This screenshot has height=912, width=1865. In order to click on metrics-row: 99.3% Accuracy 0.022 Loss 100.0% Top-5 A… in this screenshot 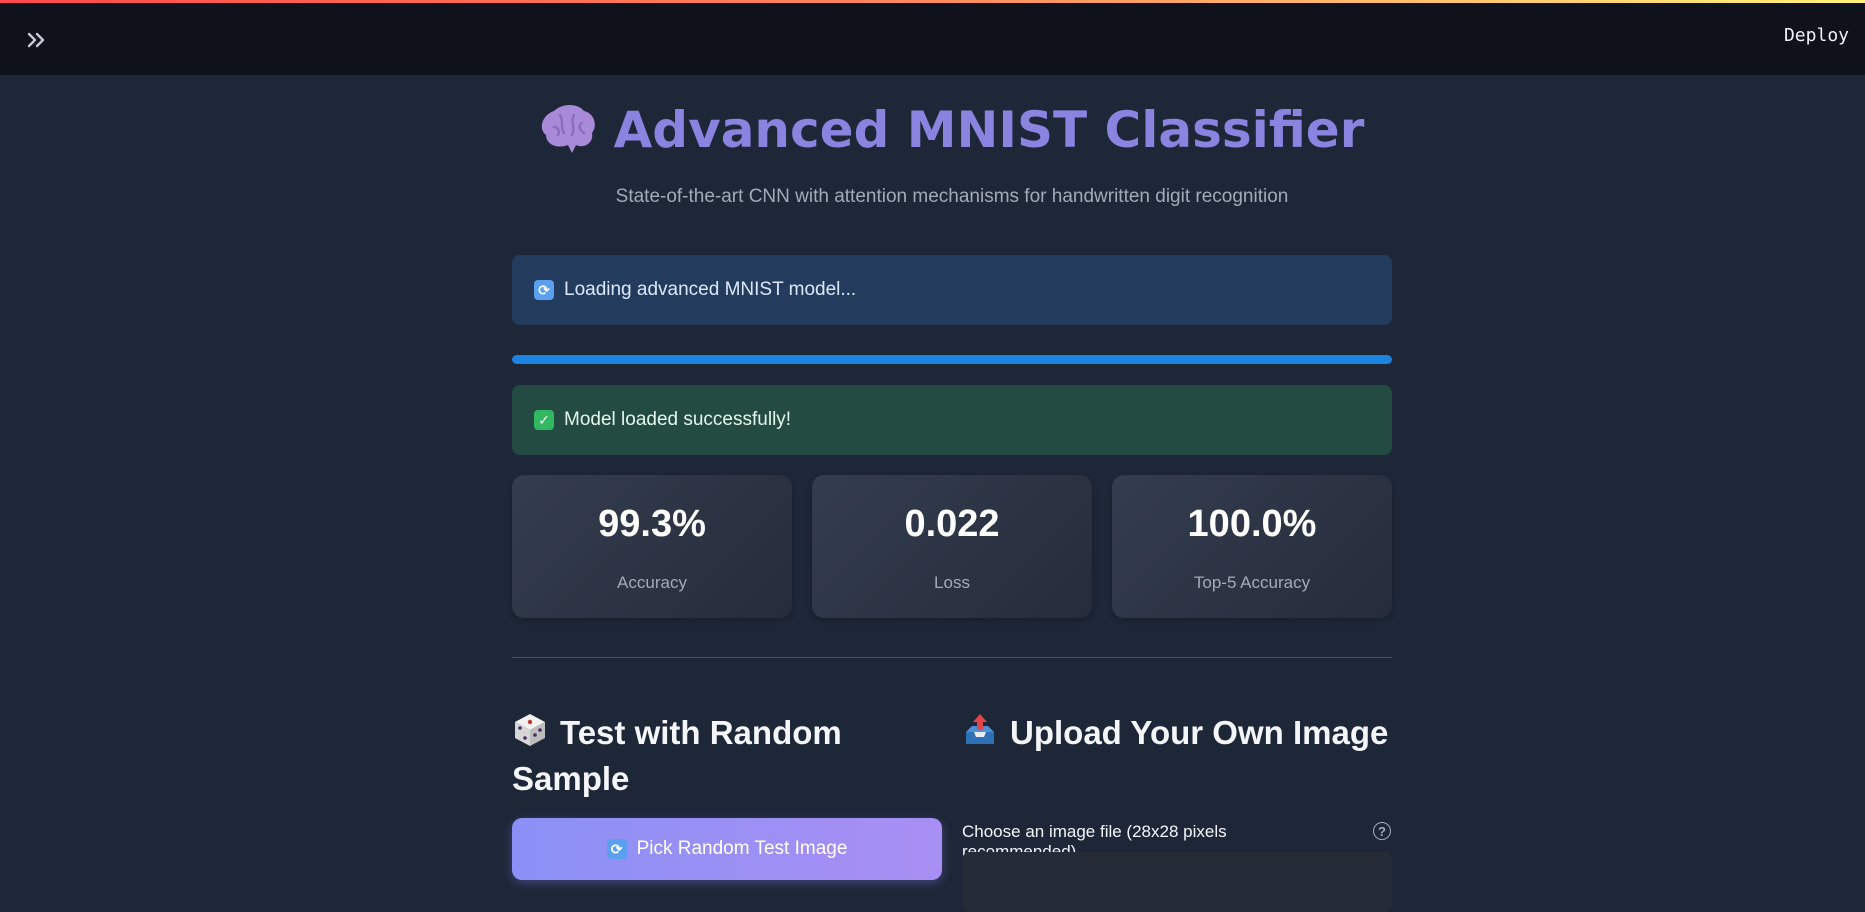, I will do `click(952, 546)`.